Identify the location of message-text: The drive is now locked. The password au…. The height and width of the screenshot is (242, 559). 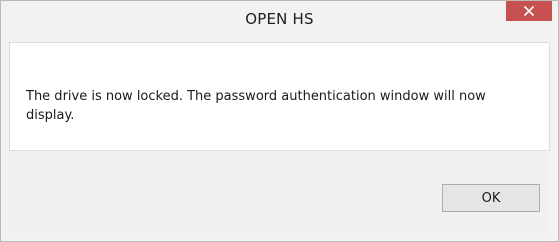
(256, 106).